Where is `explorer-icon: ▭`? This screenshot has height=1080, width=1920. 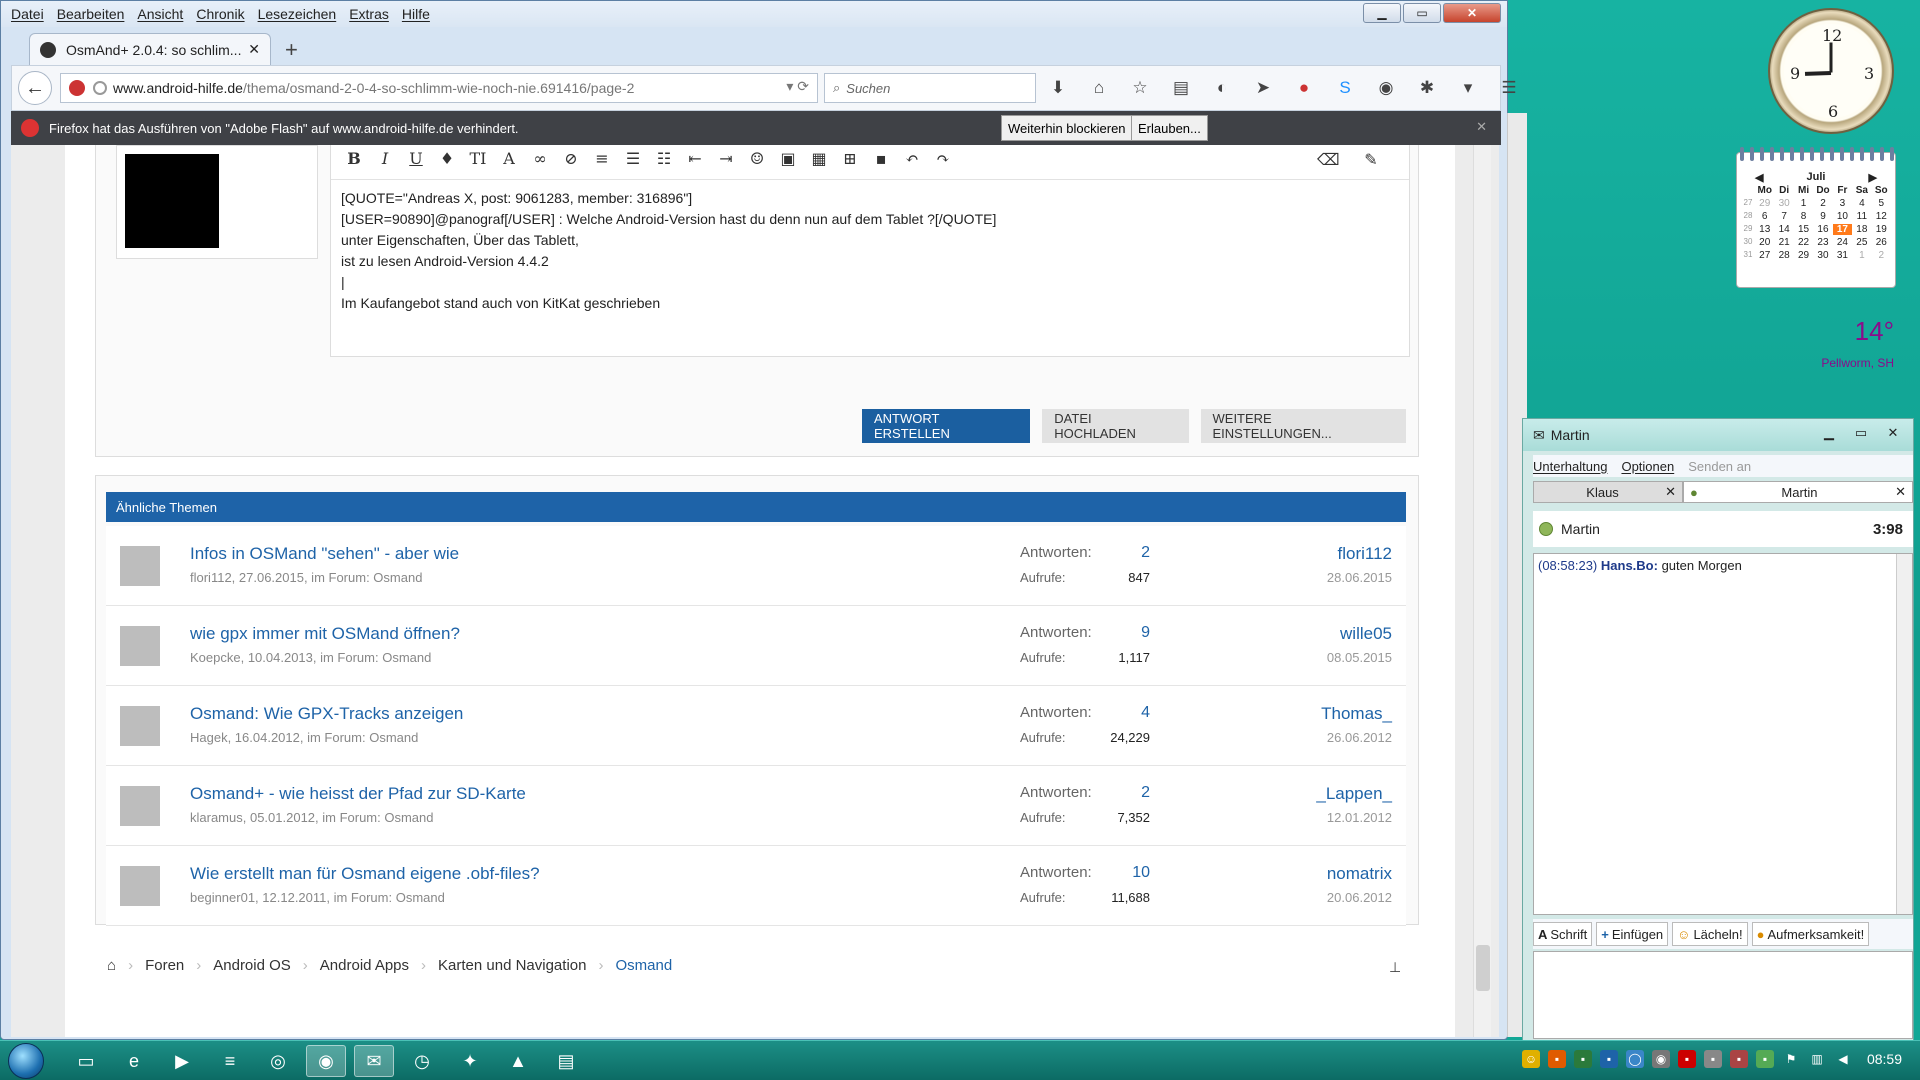
explorer-icon: ▭ is located at coordinates (86, 1061).